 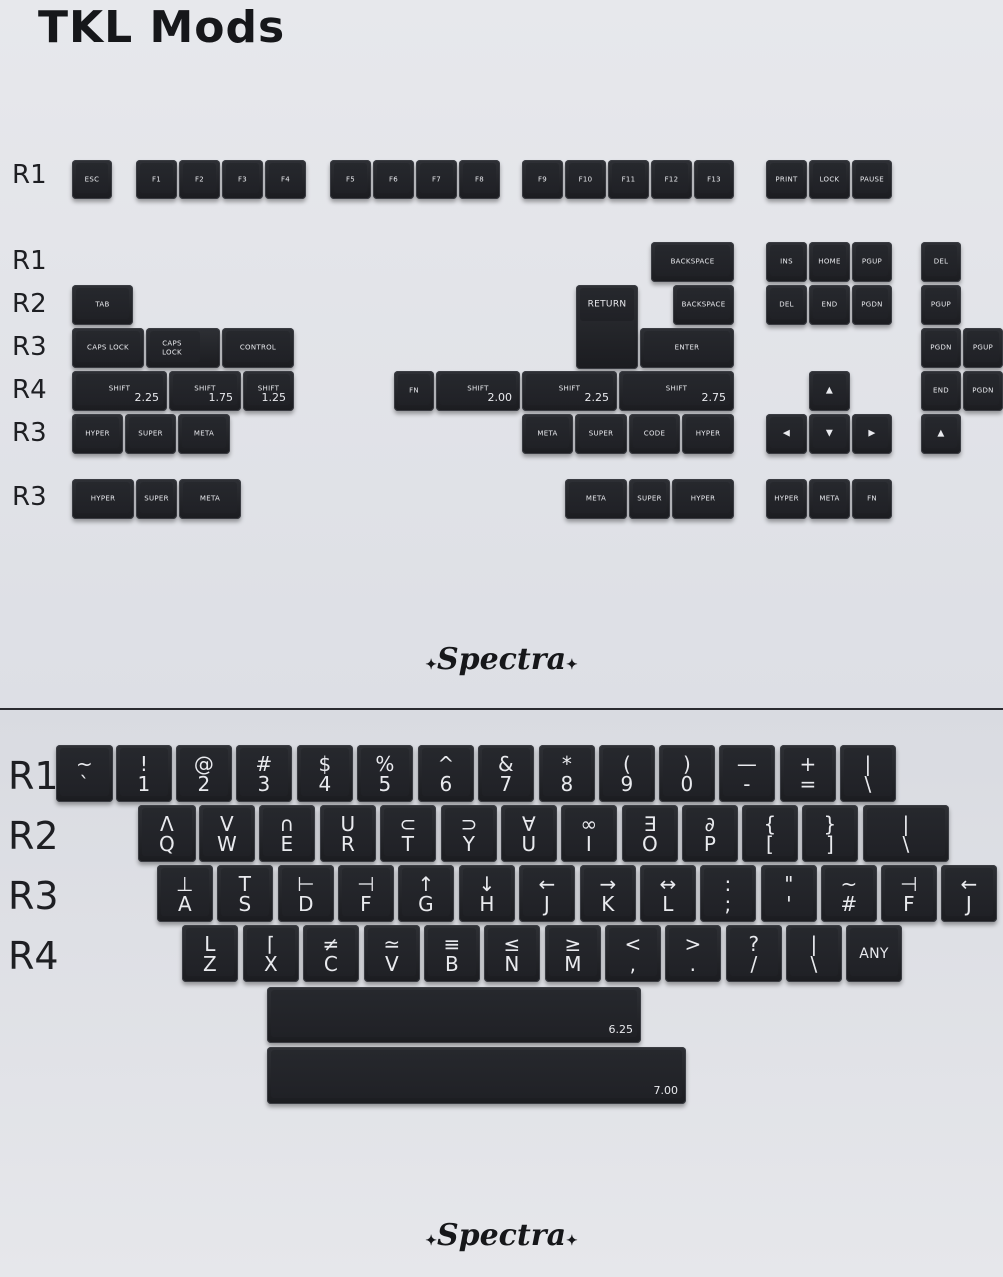 I want to click on keycap-r4-7: ≥ M, so click(x=573, y=953).